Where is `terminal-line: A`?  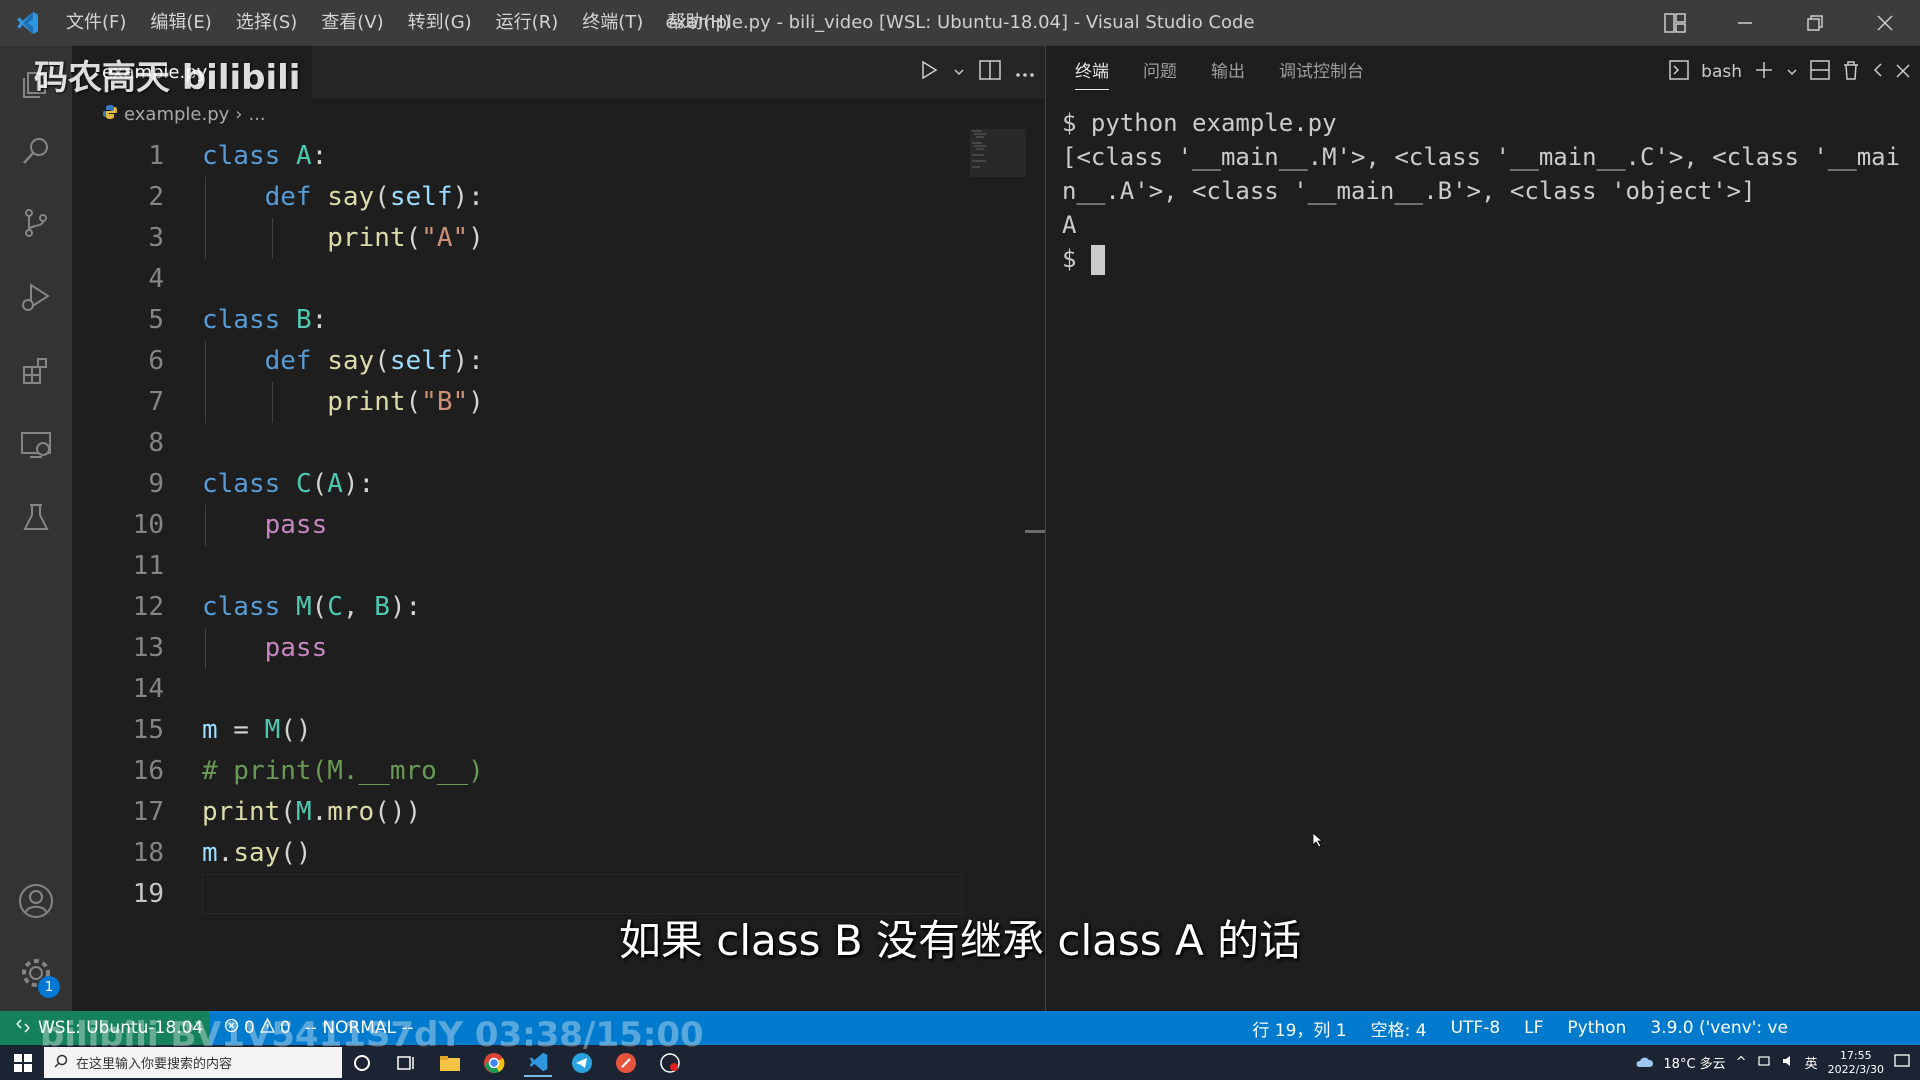
terminal-line: A is located at coordinates (1069, 225).